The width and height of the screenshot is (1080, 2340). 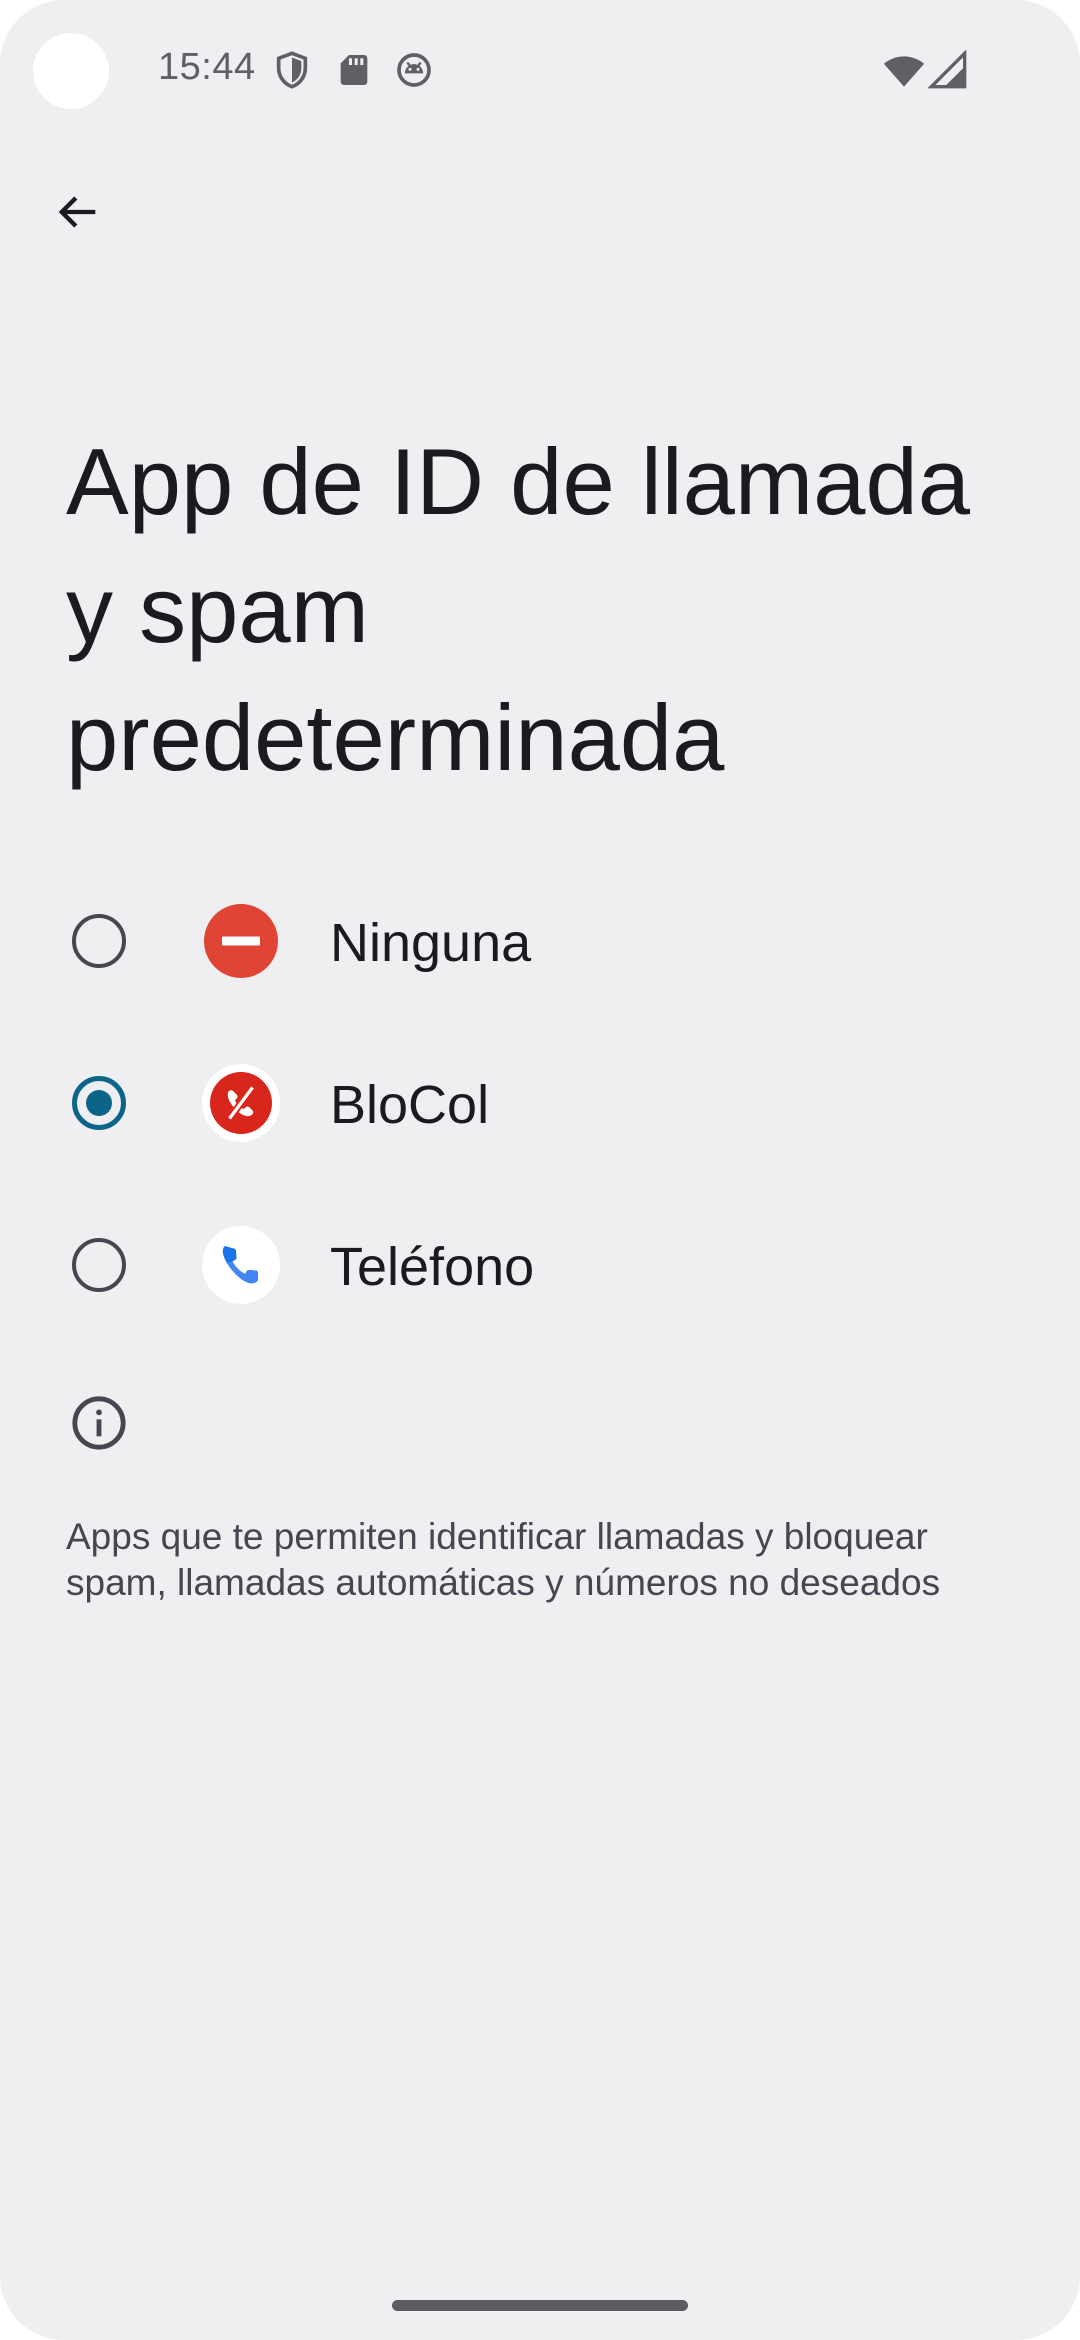 I want to click on option-blocol: BloCol, so click(x=540, y=1103).